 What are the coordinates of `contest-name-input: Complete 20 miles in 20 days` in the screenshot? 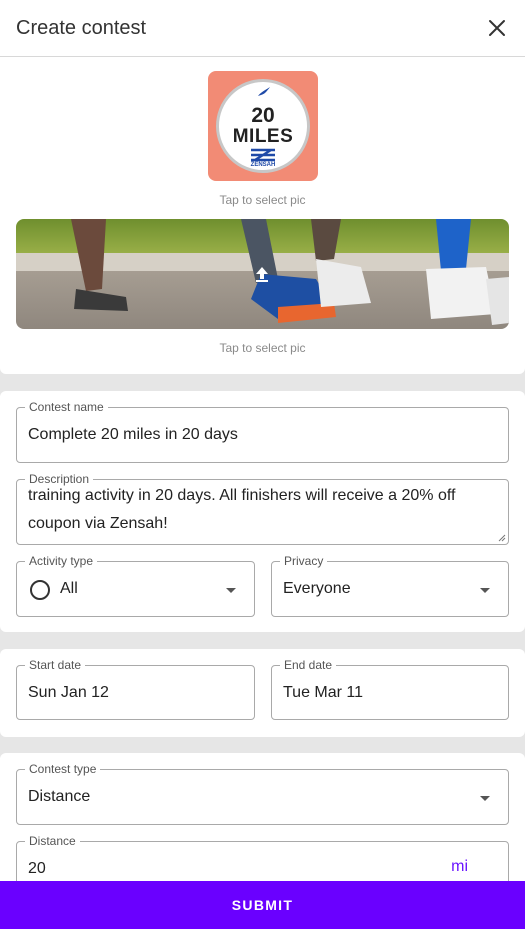 It's located at (133, 435).